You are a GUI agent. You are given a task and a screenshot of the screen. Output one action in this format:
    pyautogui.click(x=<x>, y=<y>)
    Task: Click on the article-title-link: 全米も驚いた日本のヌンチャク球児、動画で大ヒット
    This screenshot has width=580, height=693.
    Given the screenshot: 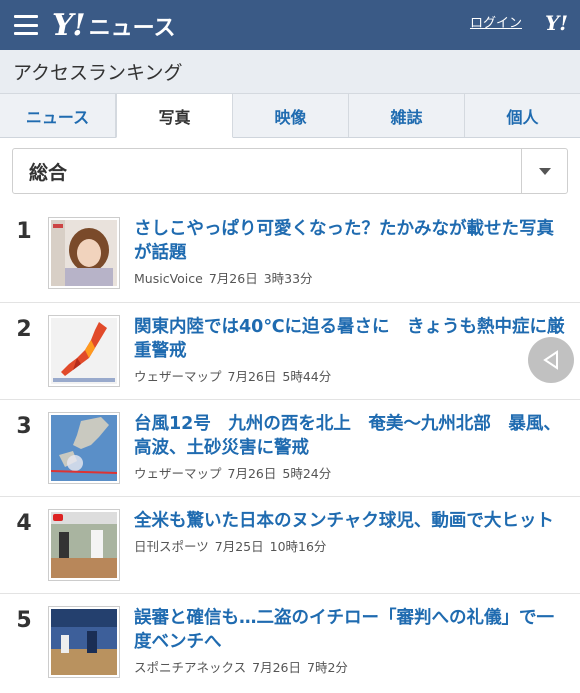 What is the action you would take?
    pyautogui.click(x=350, y=521)
    